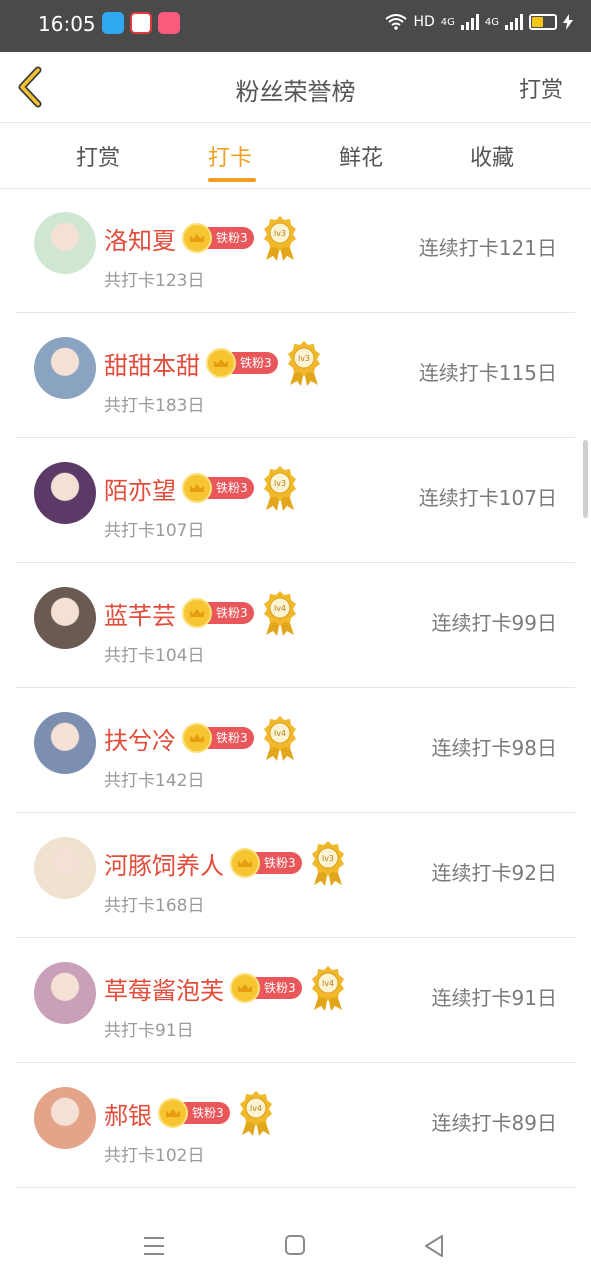  I want to click on tip-button: 打赏, so click(541, 88).